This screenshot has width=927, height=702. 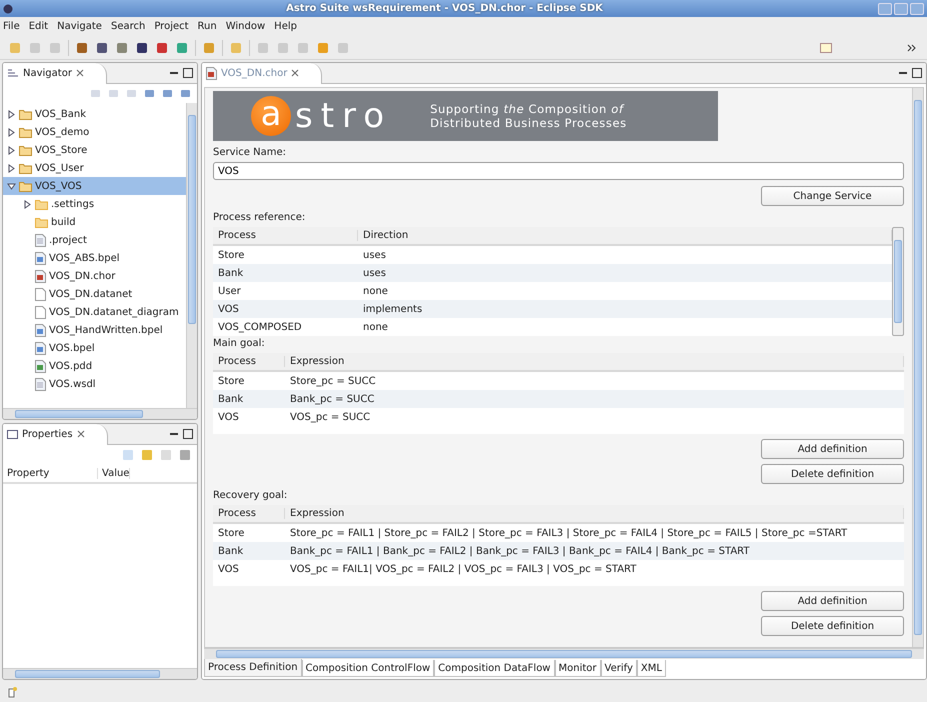 I want to click on page-tab: Monitor, so click(x=577, y=668).